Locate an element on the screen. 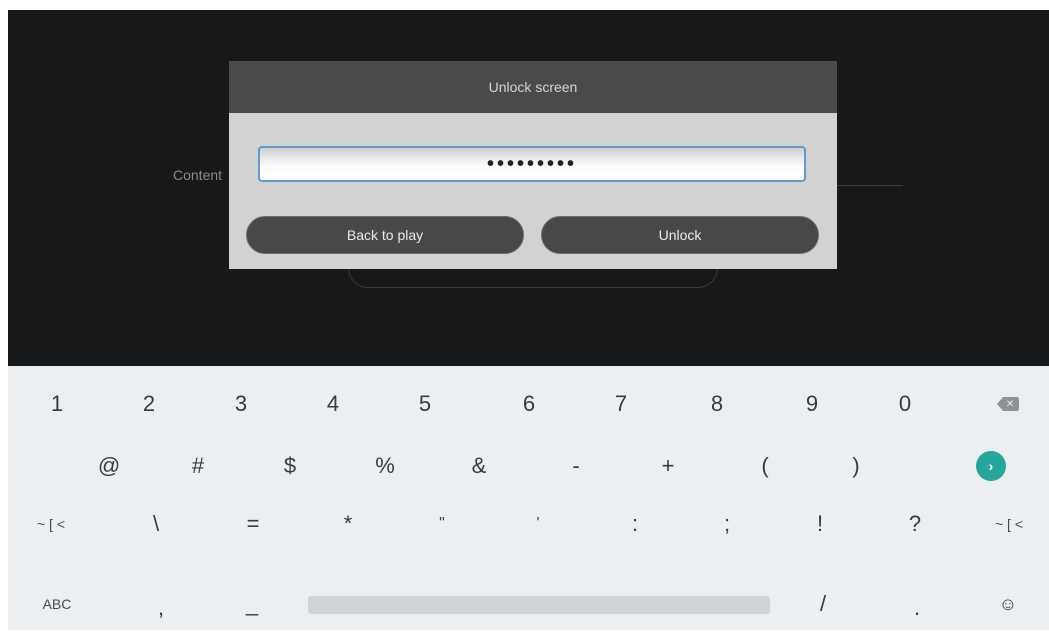 This screenshot has height=638, width=1049. enter-arrow-icon: › is located at coordinates (991, 466).